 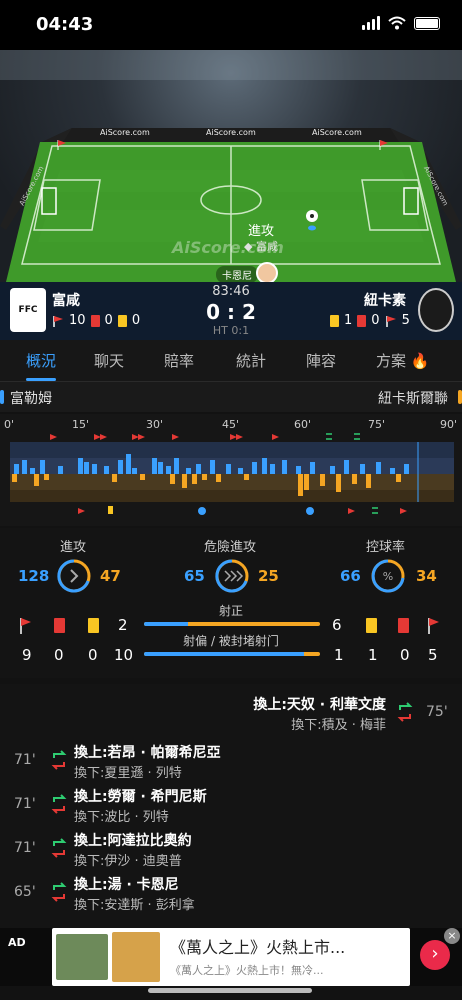 I want to click on player-tag: 卡恩尼, so click(x=237, y=274).